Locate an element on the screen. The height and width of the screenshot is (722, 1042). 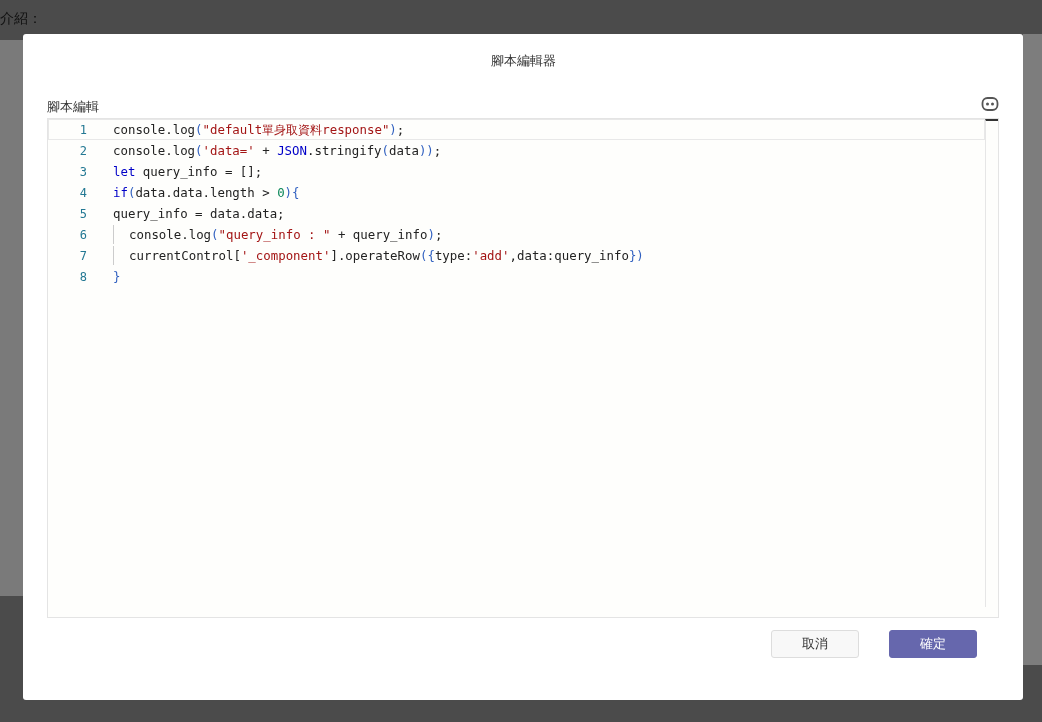
code-line: console.log('data=' + JSON.stringify(data)); is located at coordinates (277, 151).